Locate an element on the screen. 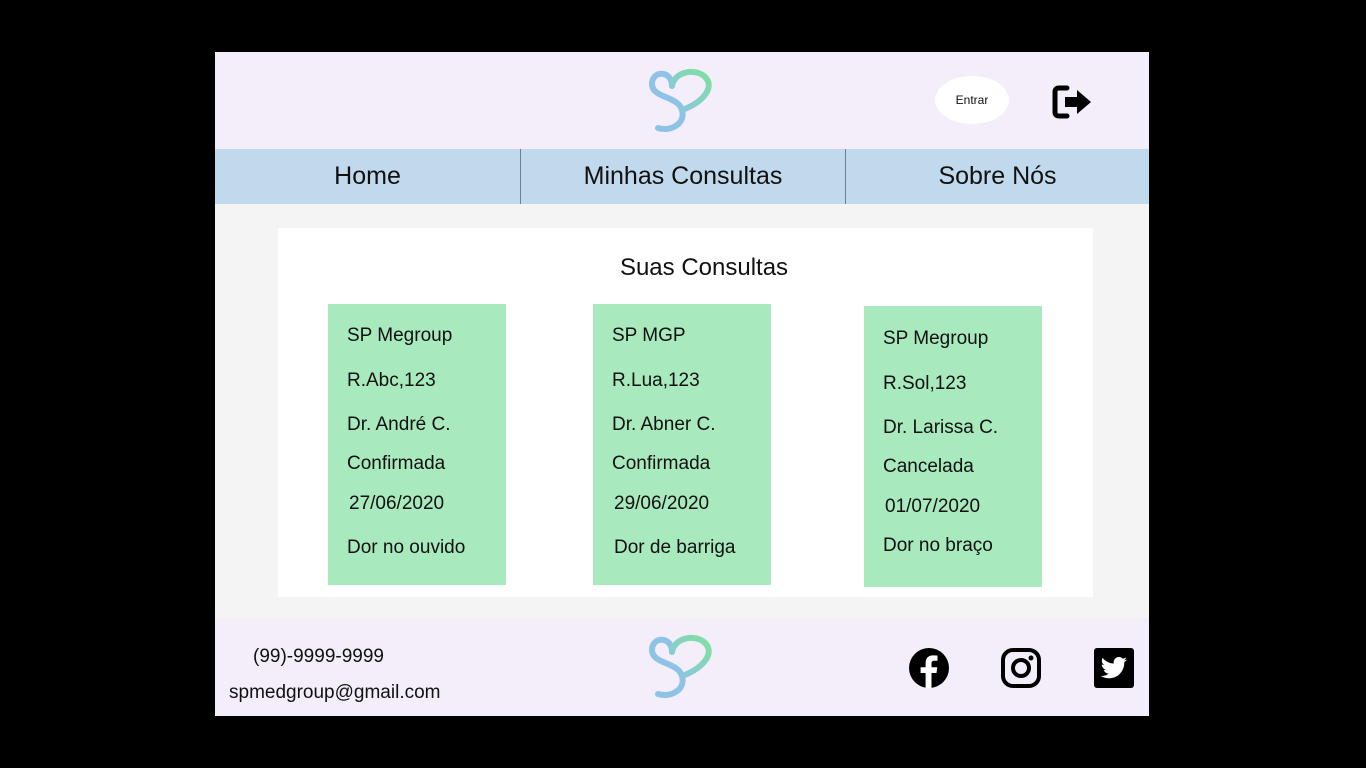 The height and width of the screenshot is (768, 1366). appointment-description: Dor no ouvido is located at coordinates (406, 547).